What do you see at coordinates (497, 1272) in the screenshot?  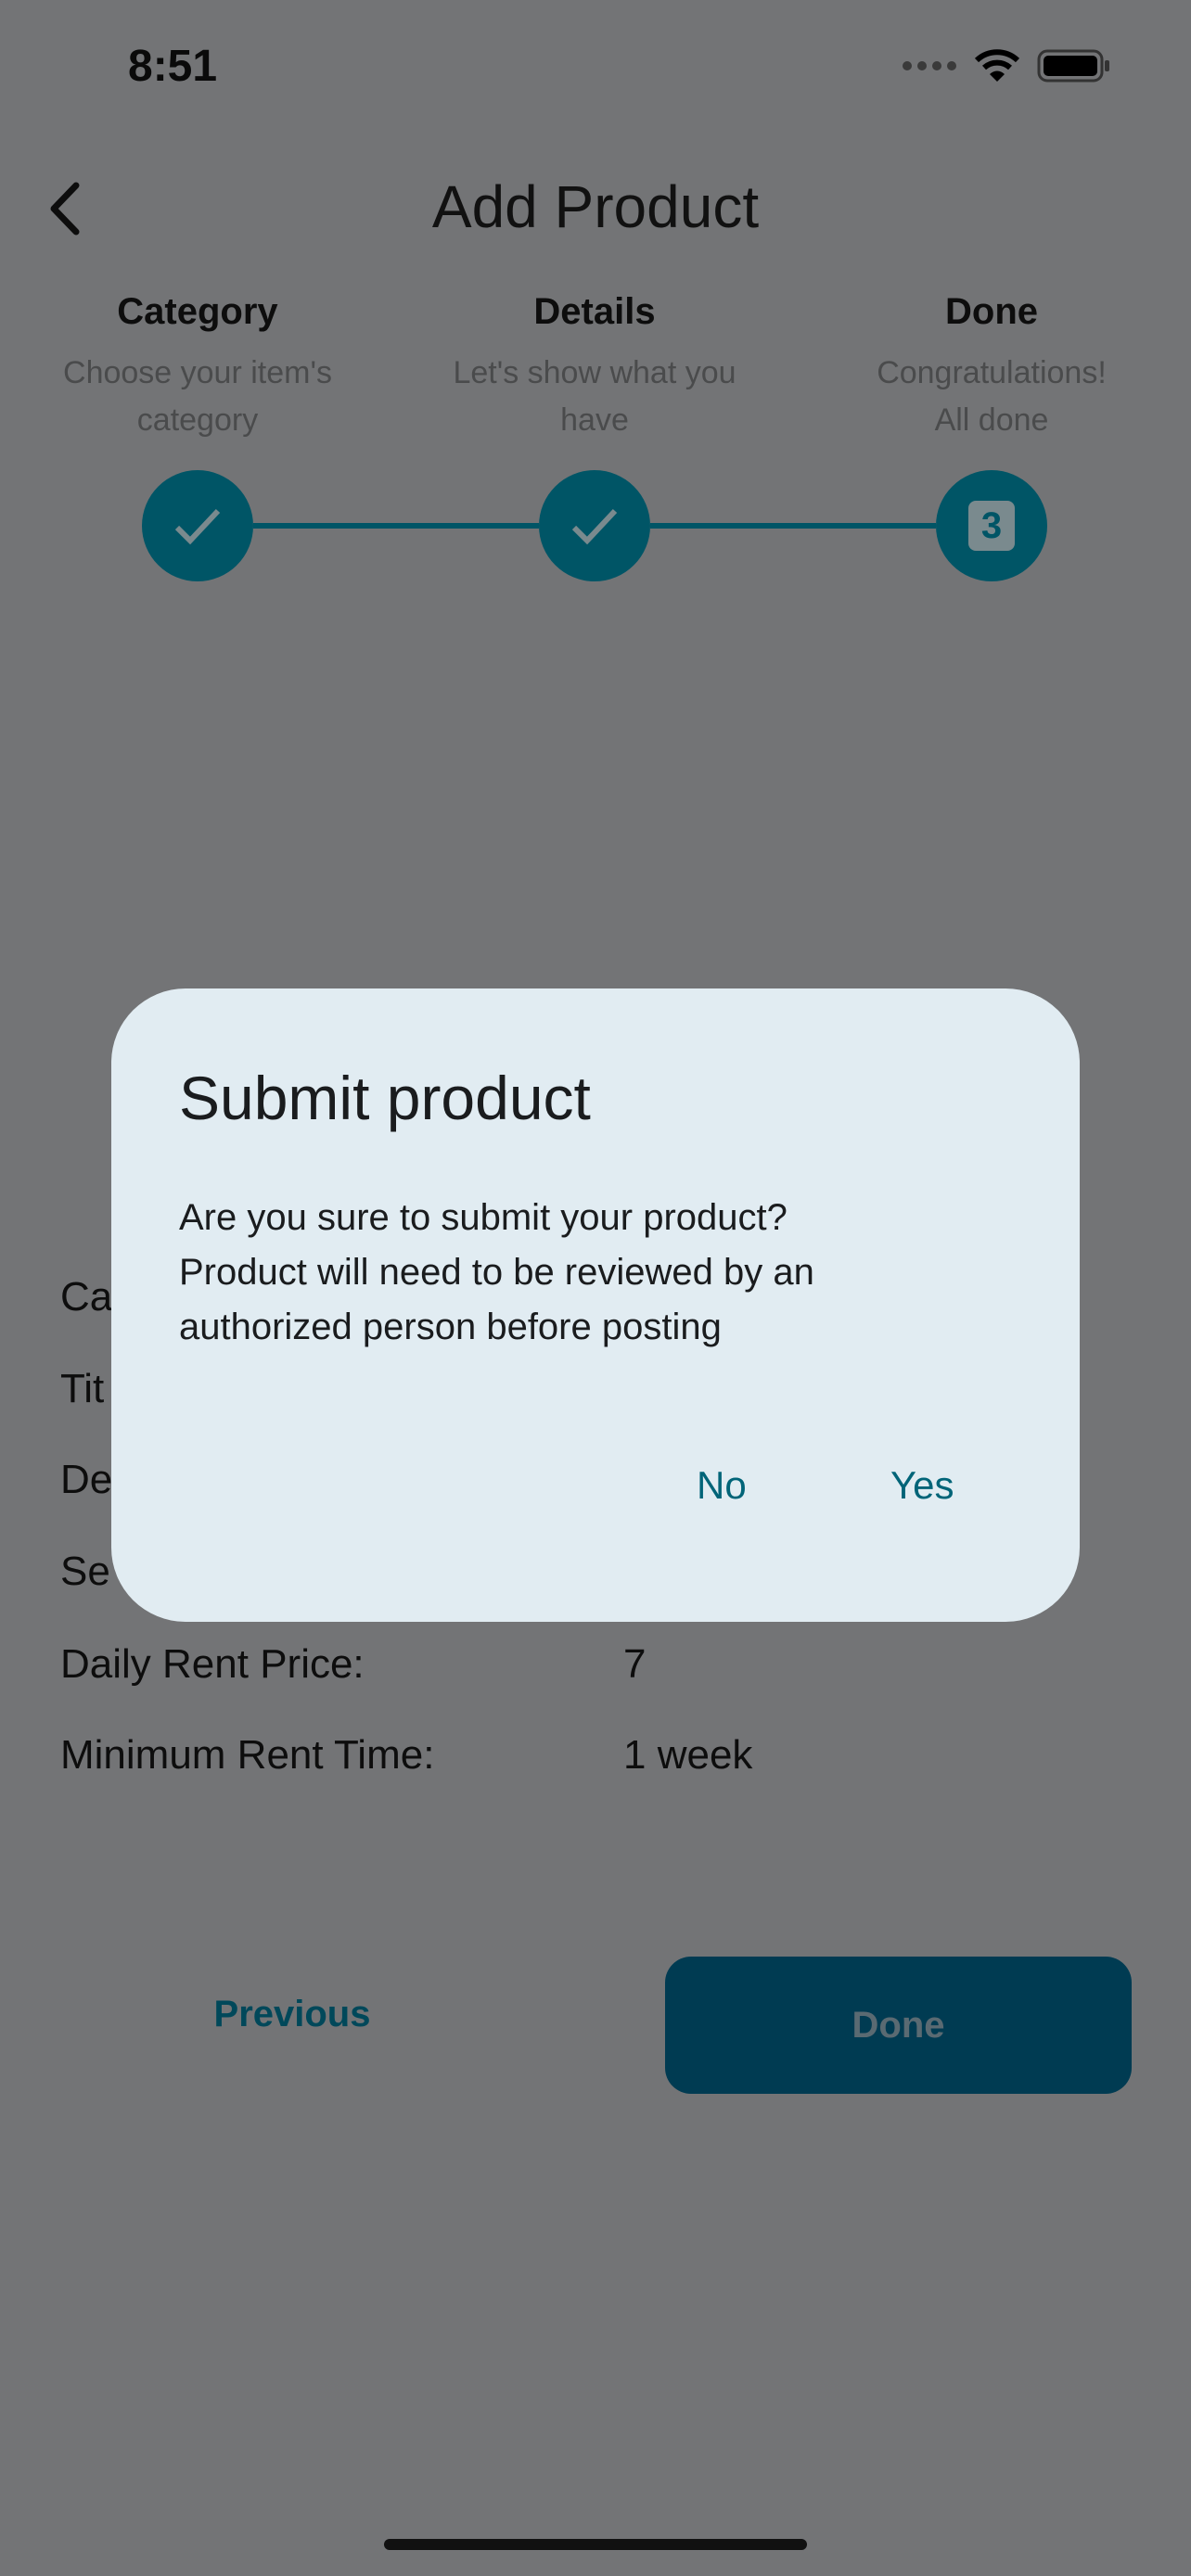 I see `dialog-message-line: Product will need to be reviewed by an` at bounding box center [497, 1272].